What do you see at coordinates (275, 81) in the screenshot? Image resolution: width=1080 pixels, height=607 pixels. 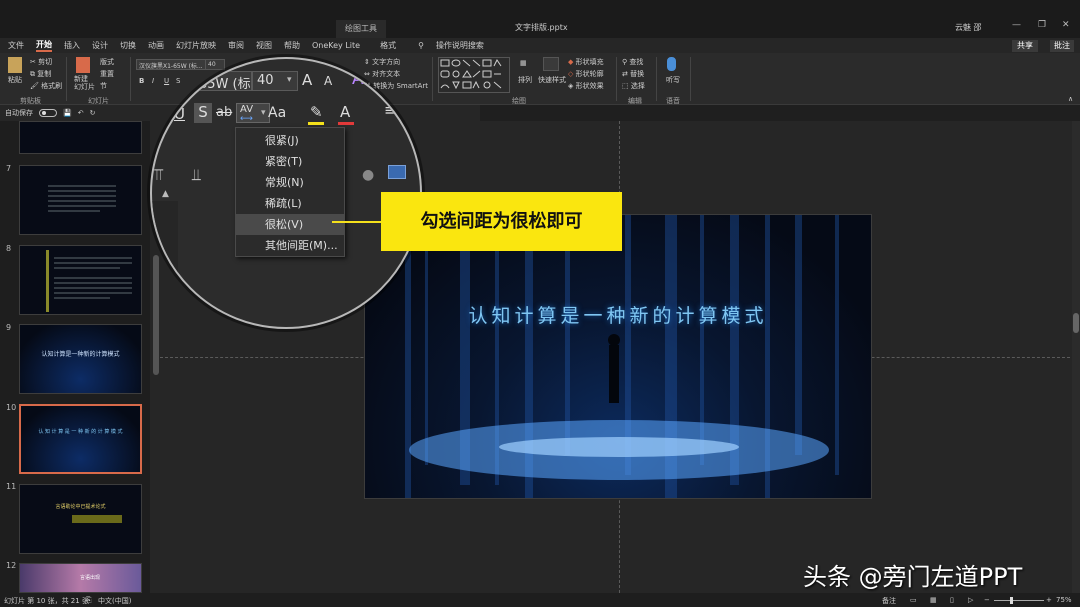 I see `font-size-select-magnified: 40 ▾` at bounding box center [275, 81].